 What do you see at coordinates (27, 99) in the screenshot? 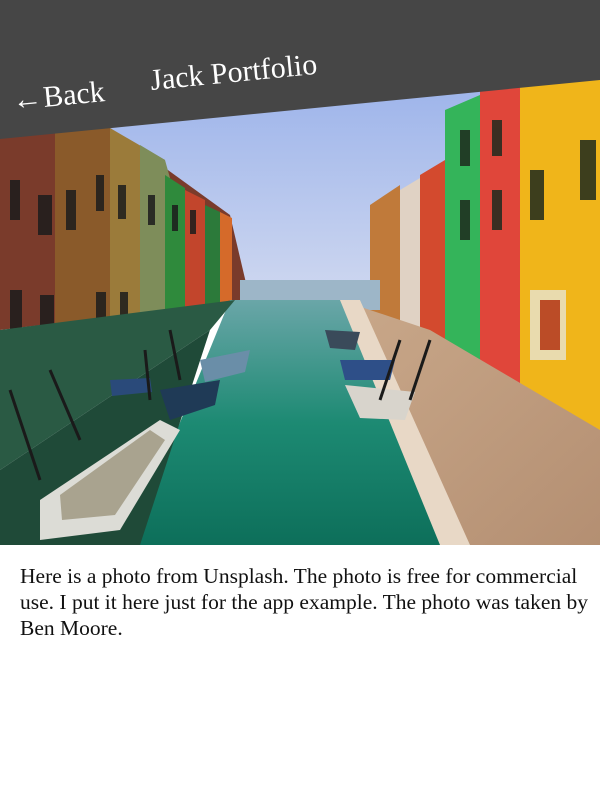
I see `back-arrow-icon: ←` at bounding box center [27, 99].